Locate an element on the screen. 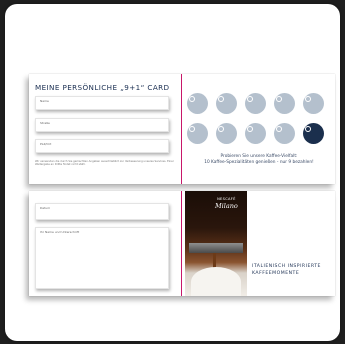 This screenshot has width=345, height=344. stamp-circle-filled is located at coordinates (313, 133).